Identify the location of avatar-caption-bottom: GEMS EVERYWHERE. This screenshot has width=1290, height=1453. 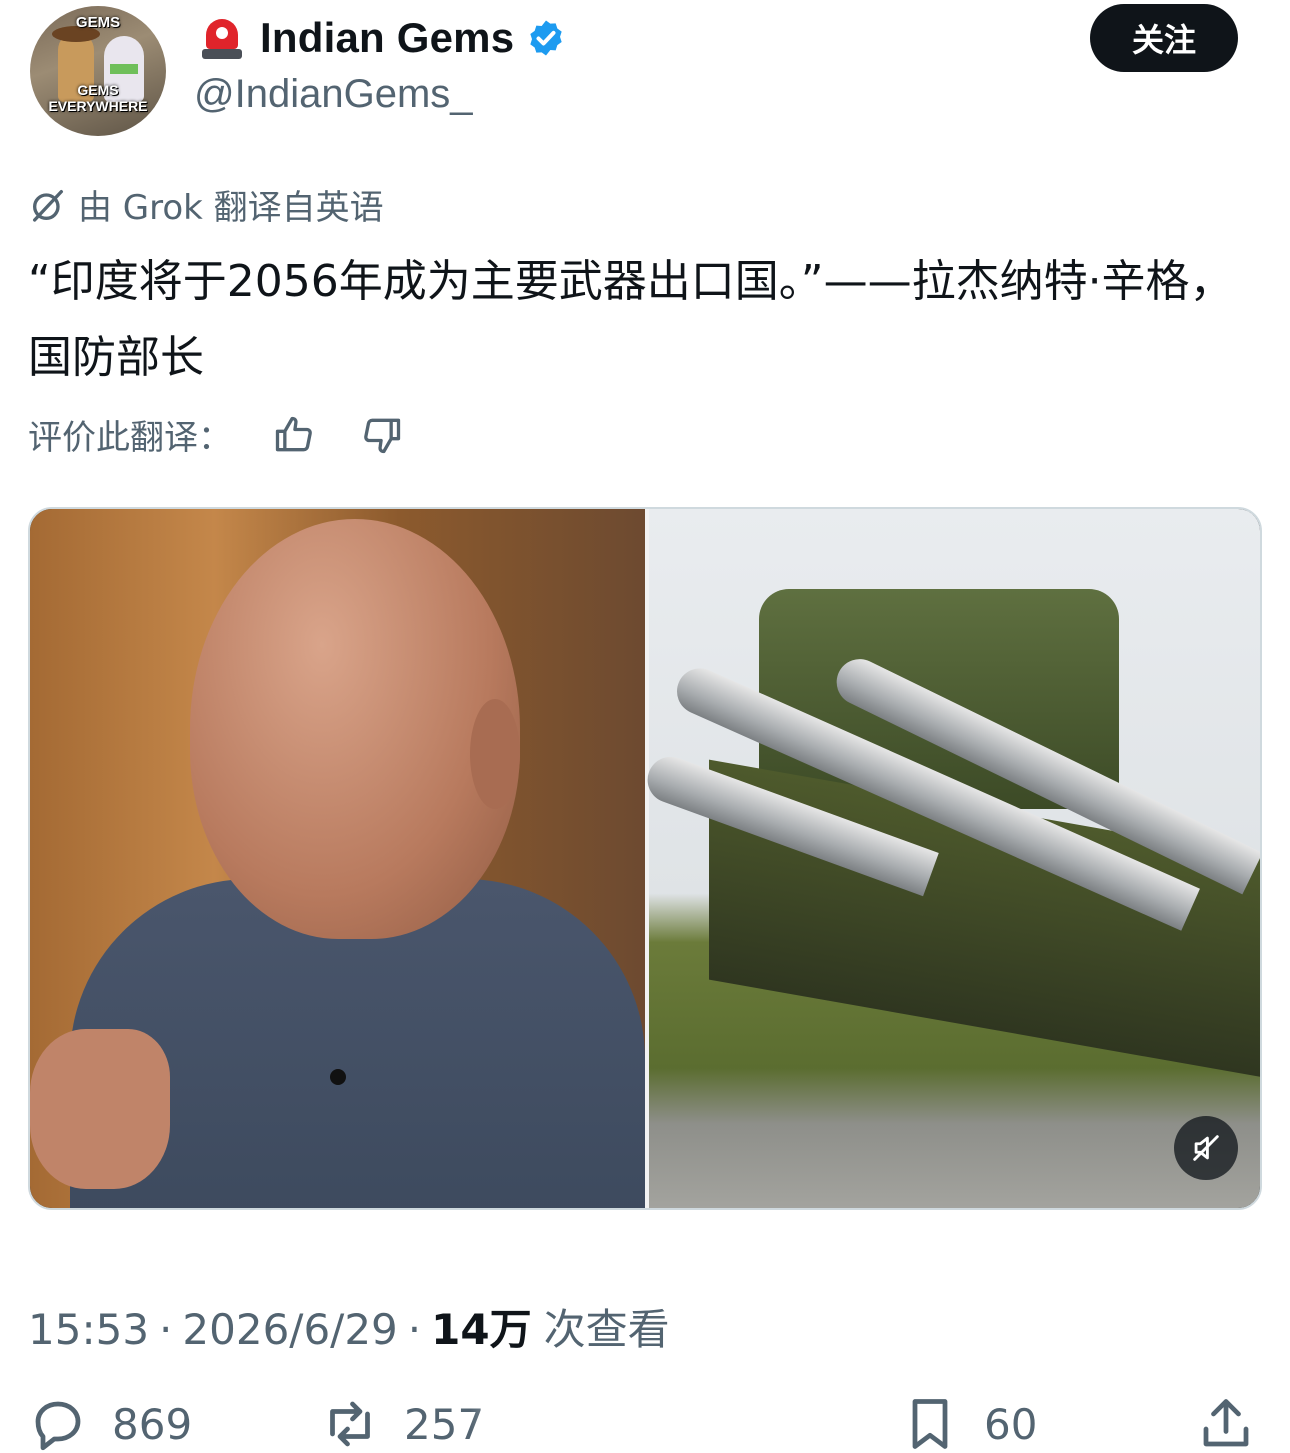
(98, 98).